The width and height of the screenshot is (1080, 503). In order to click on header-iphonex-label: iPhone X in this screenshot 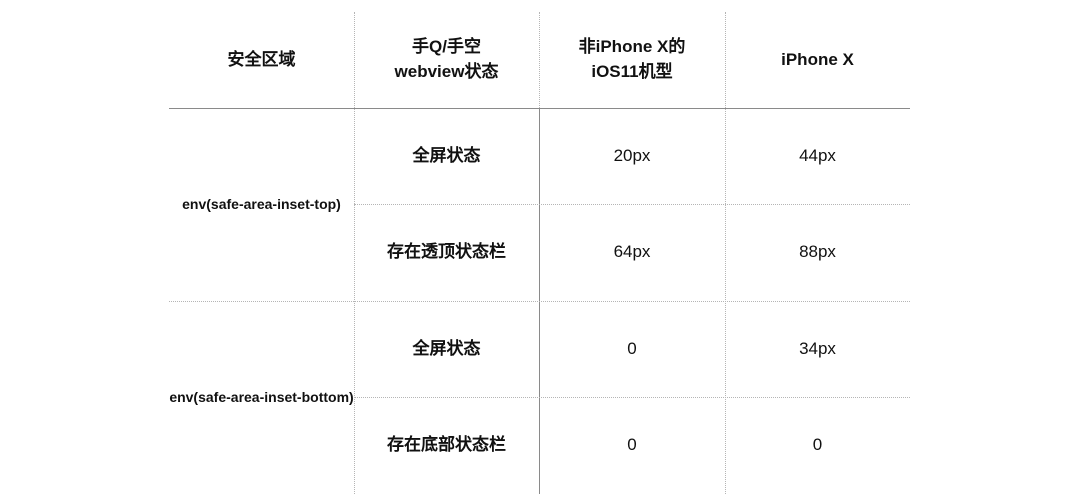, I will do `click(817, 59)`.